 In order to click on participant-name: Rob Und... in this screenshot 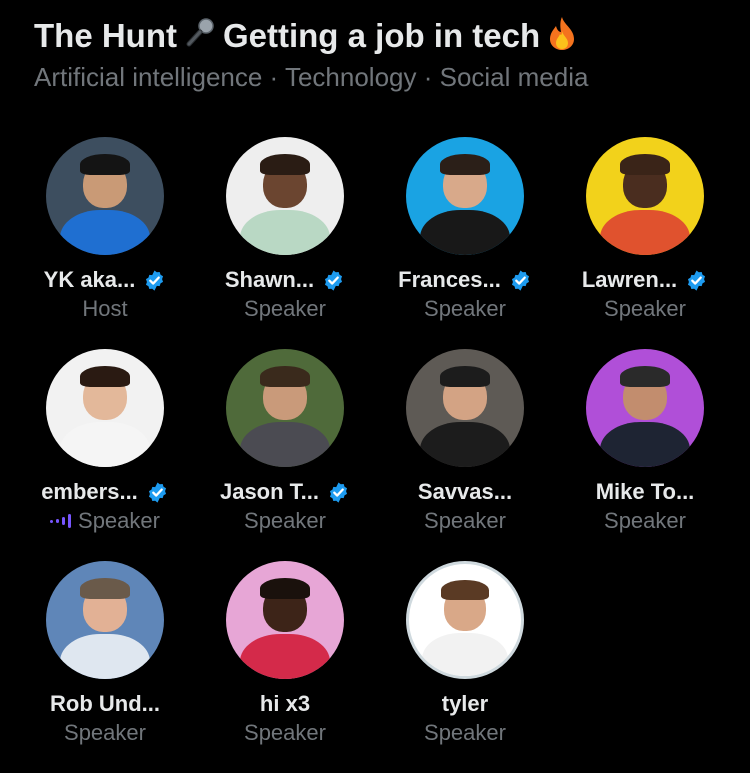, I will do `click(105, 703)`.